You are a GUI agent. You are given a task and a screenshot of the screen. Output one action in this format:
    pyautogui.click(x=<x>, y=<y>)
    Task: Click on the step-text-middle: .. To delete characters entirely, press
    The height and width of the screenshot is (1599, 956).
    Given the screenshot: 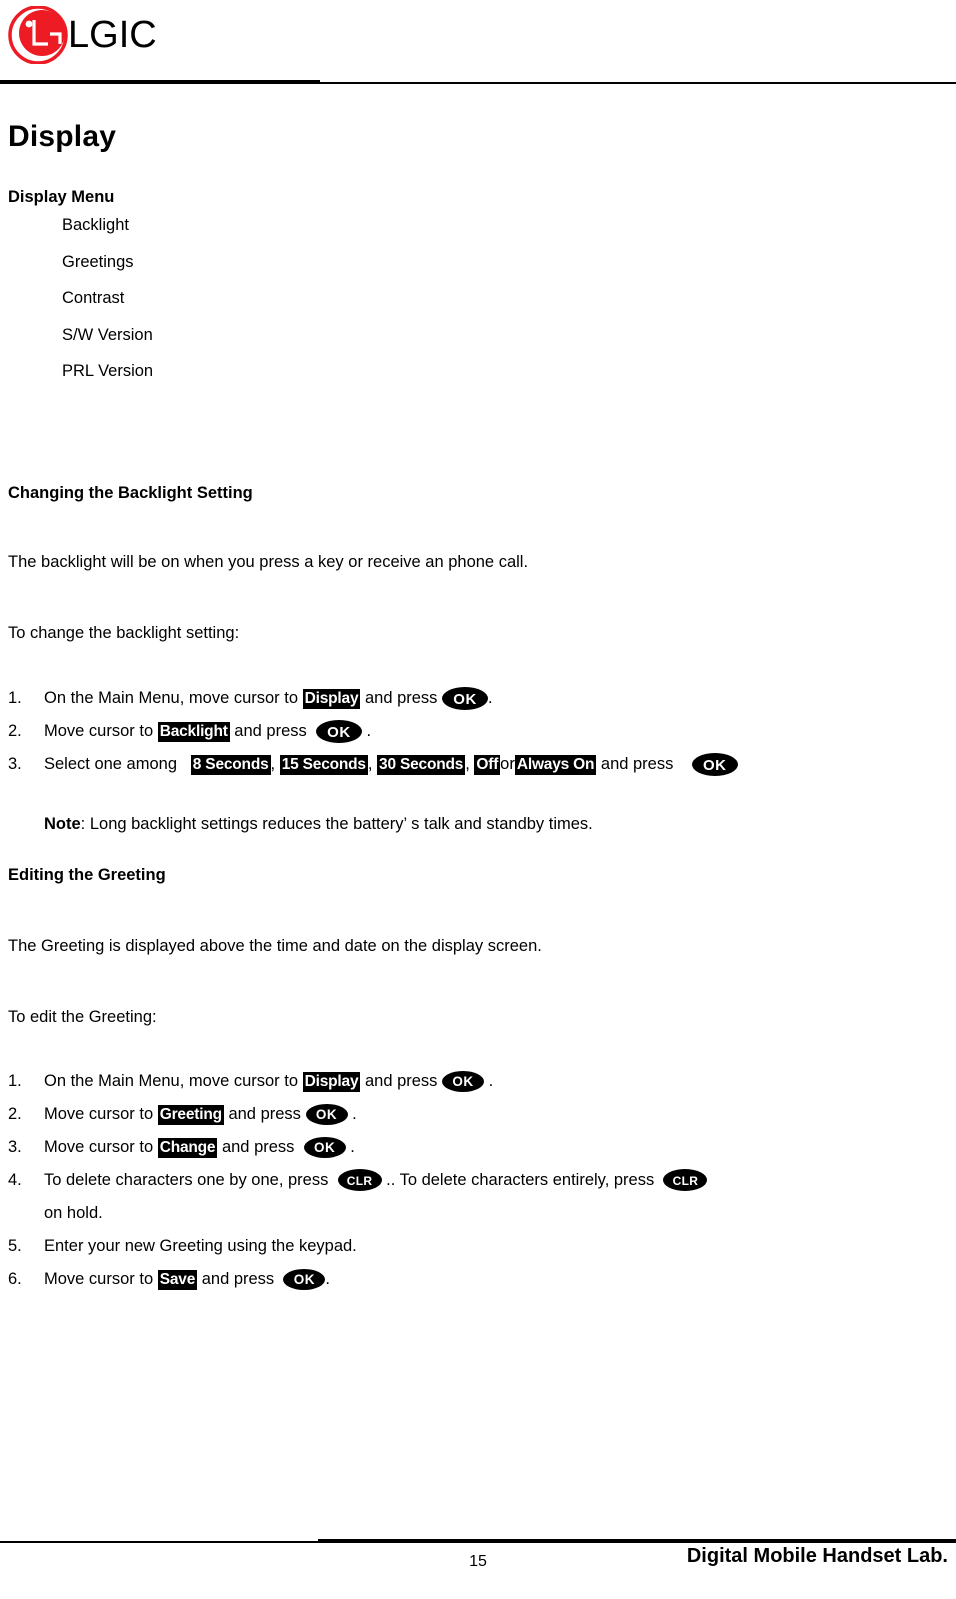 What is the action you would take?
    pyautogui.click(x=520, y=1179)
    